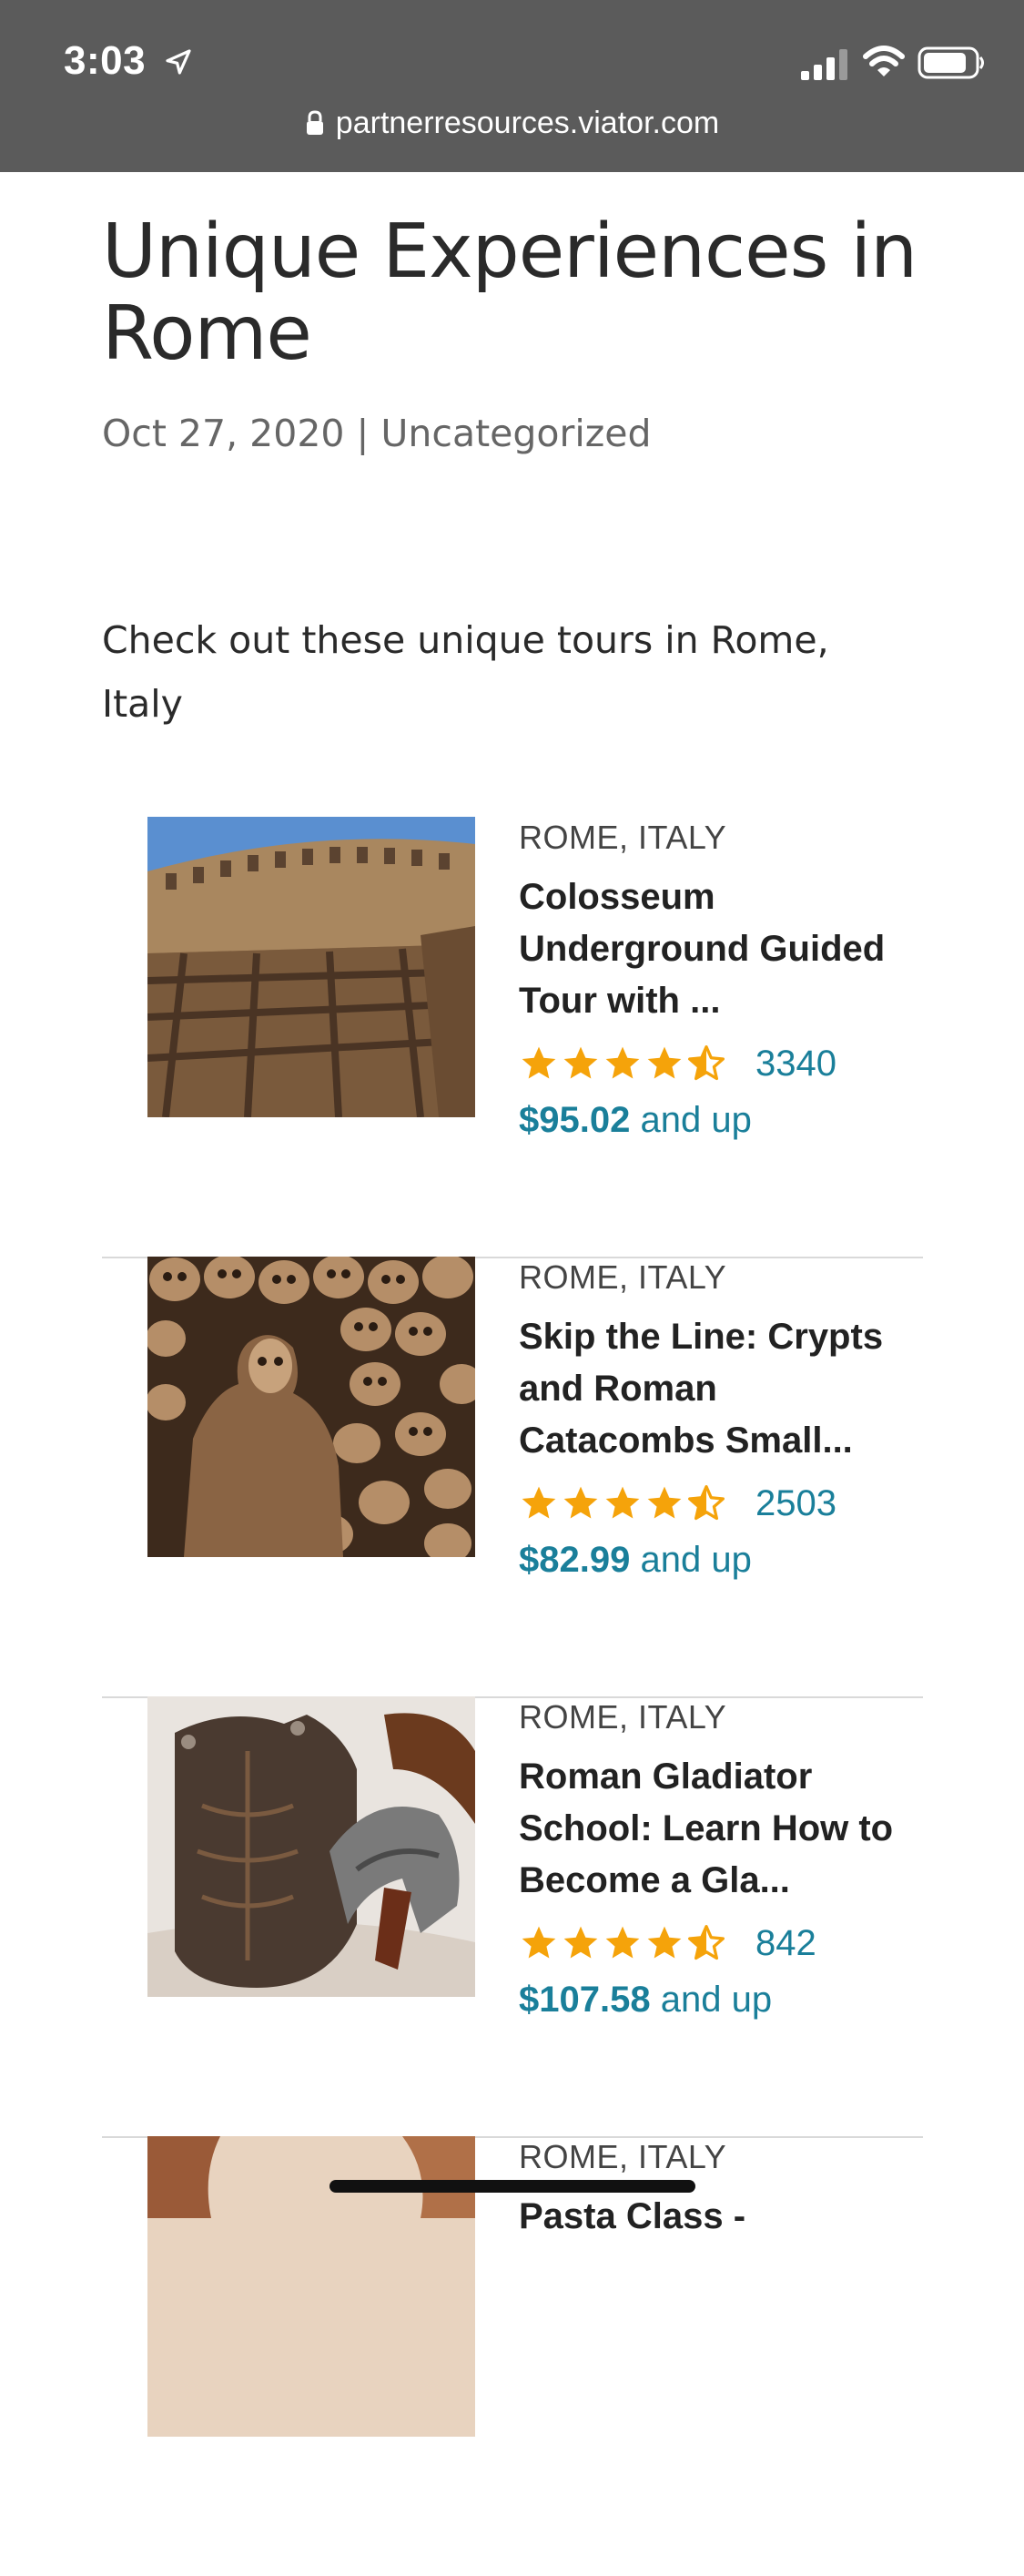 The height and width of the screenshot is (2576, 1024). Describe the element at coordinates (512, 2186) in the screenshot. I see `home-indicator` at that location.